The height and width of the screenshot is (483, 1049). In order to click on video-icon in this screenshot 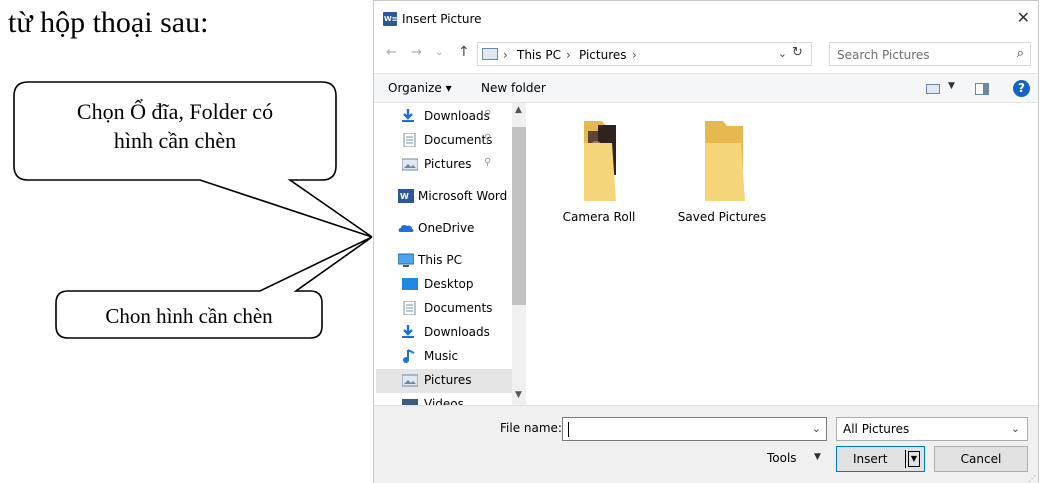, I will do `click(410, 402)`.